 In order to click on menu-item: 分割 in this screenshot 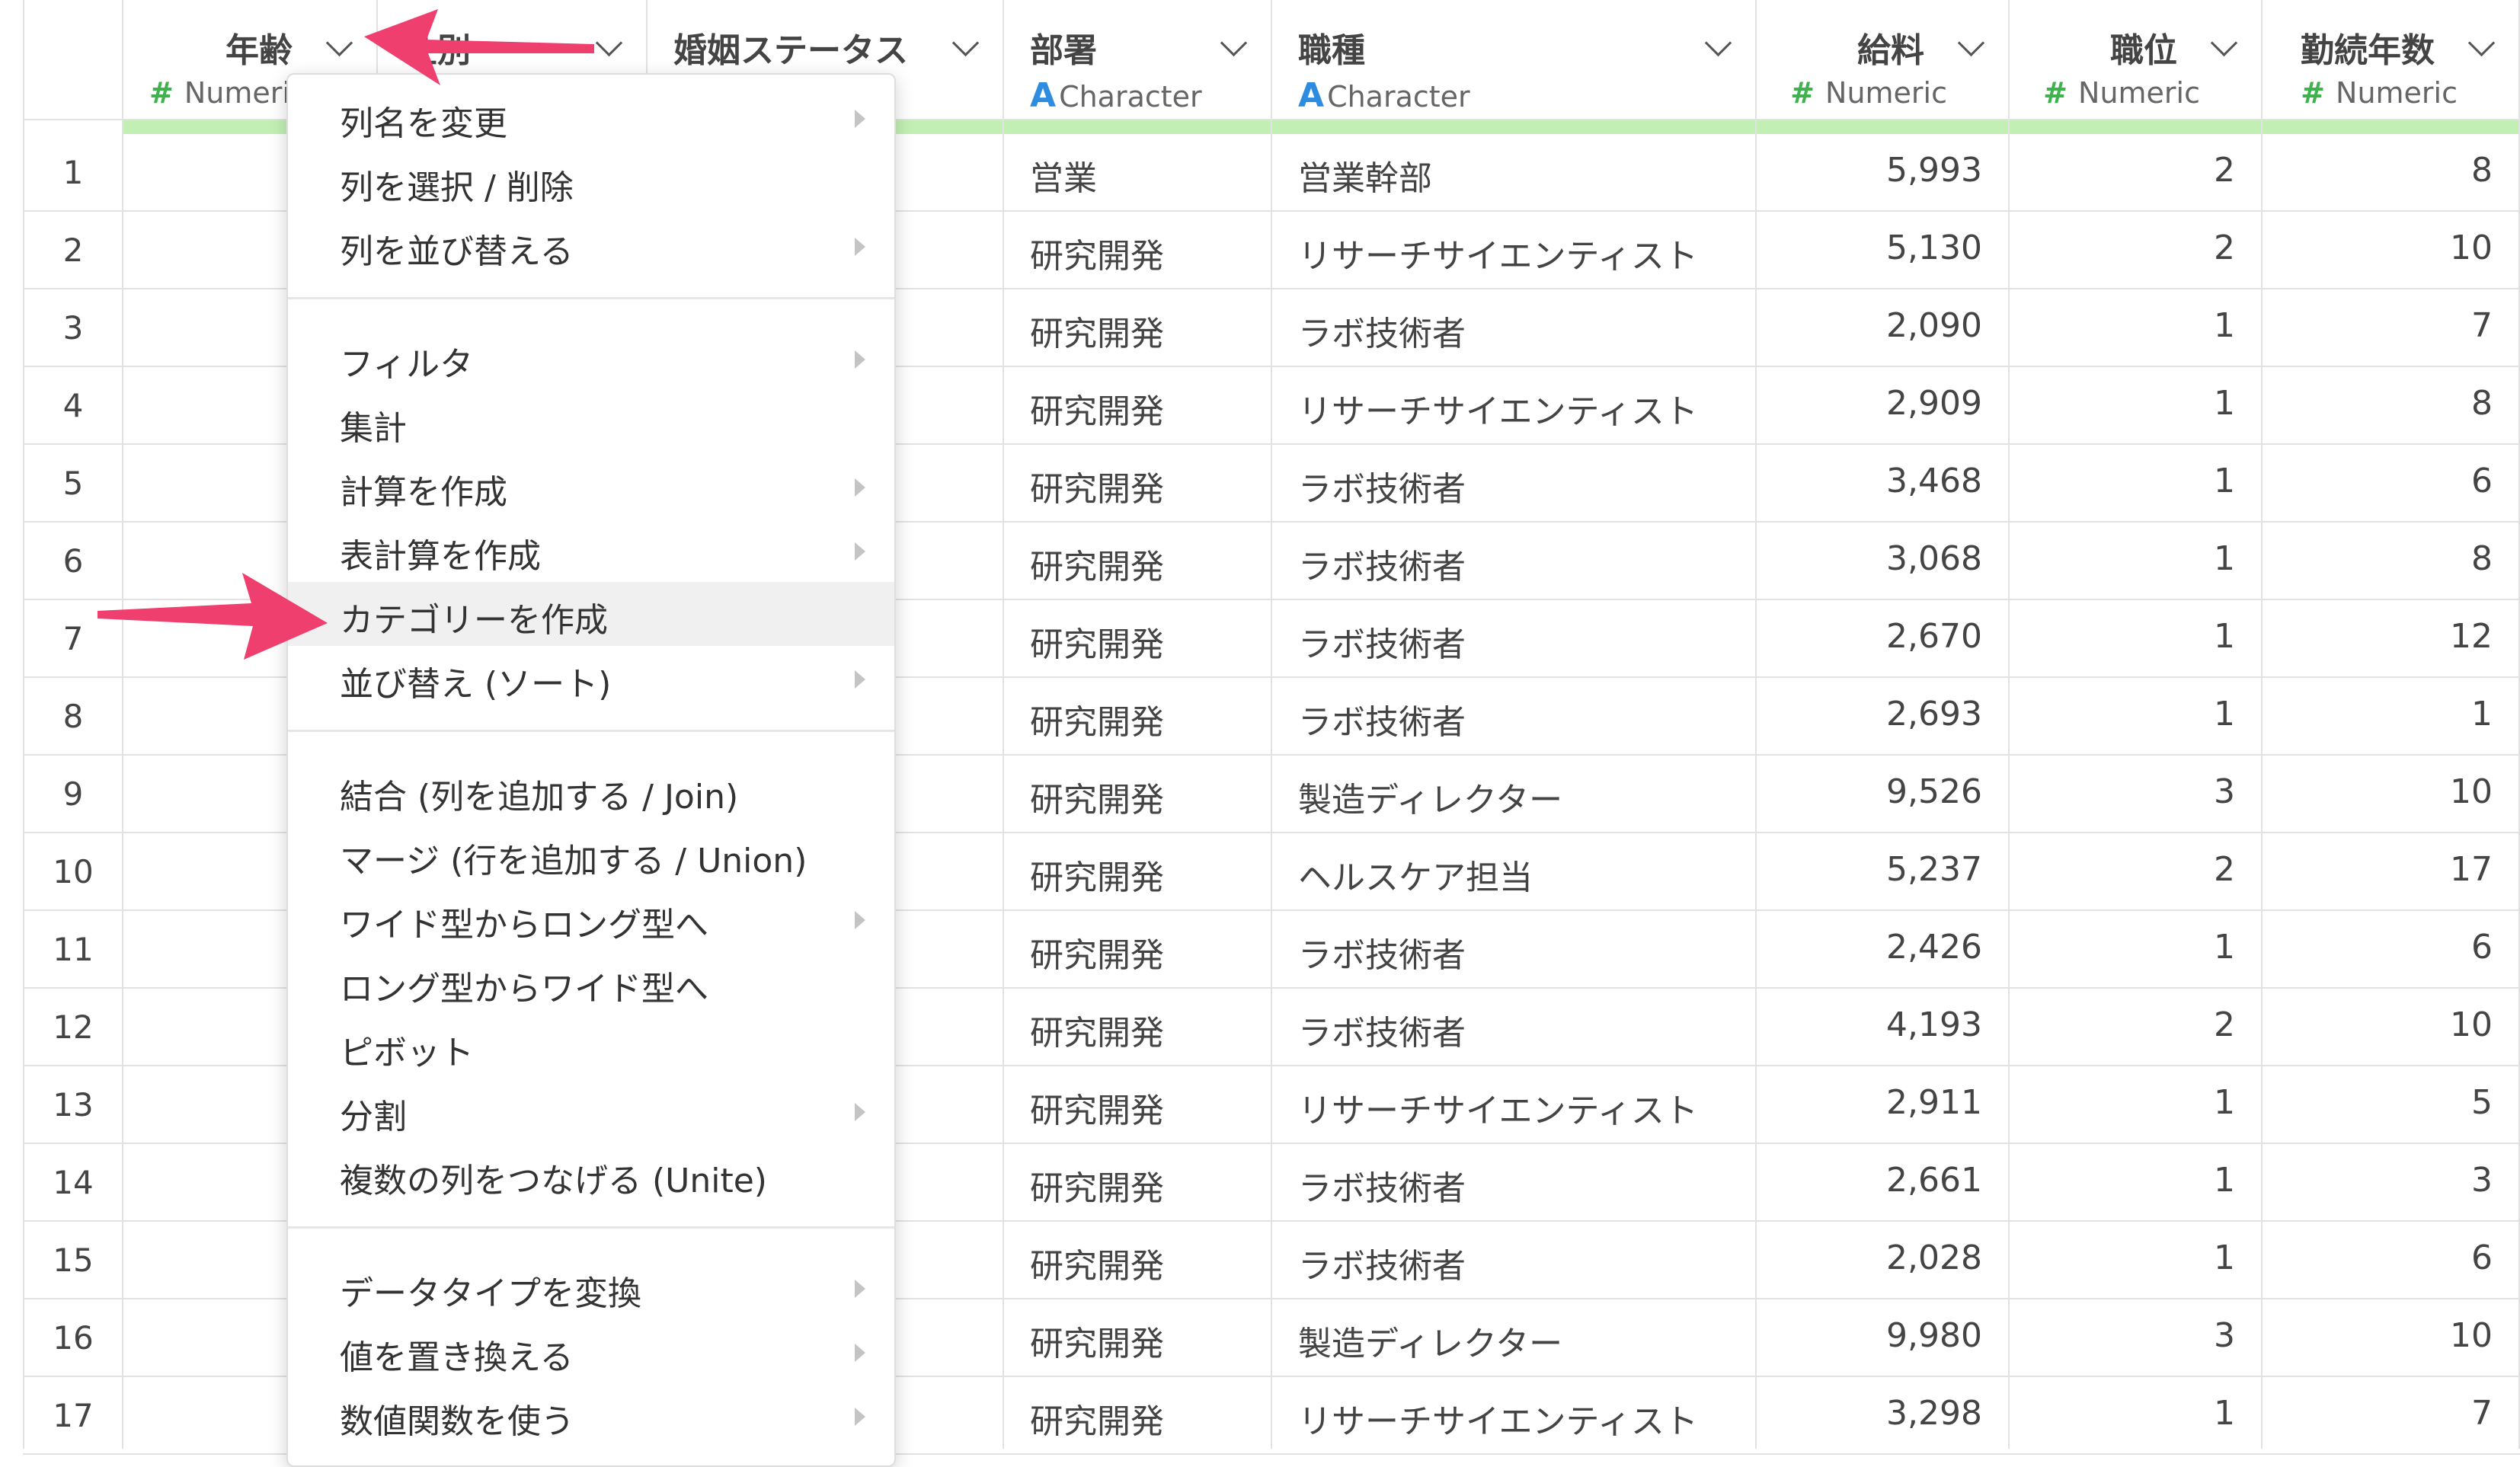, I will do `click(591, 1111)`.